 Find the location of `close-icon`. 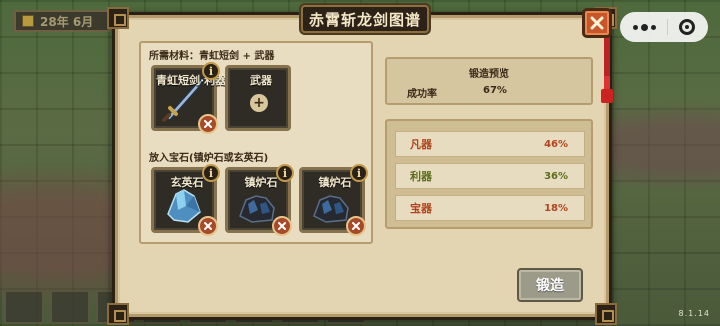

close-icon is located at coordinates (597, 23).